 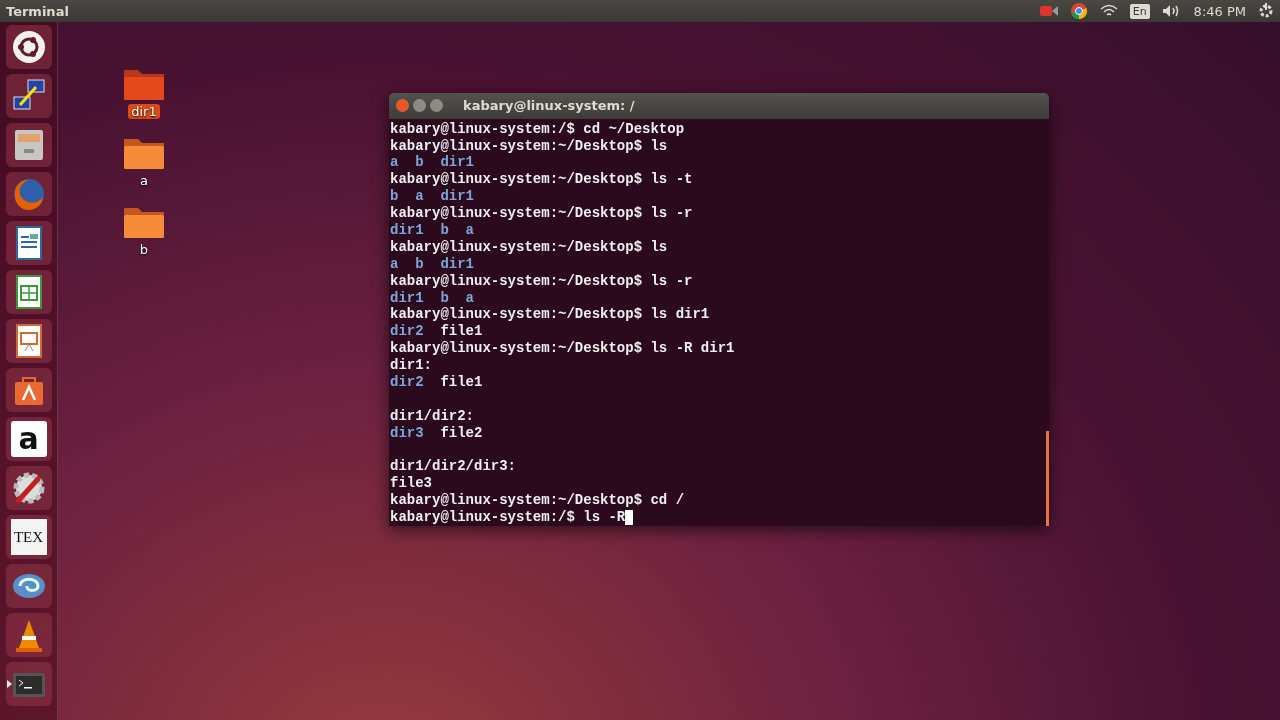 I want to click on output-line: dir1/dir2/dir3:, so click(x=453, y=467).